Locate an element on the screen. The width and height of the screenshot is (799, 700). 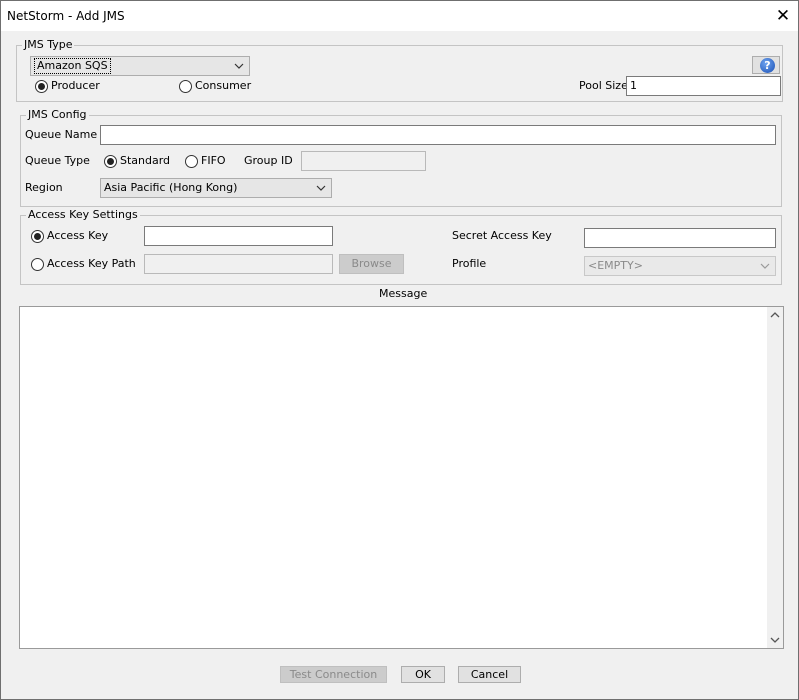
jms-type-value: Amazon SQS is located at coordinates (72, 66).